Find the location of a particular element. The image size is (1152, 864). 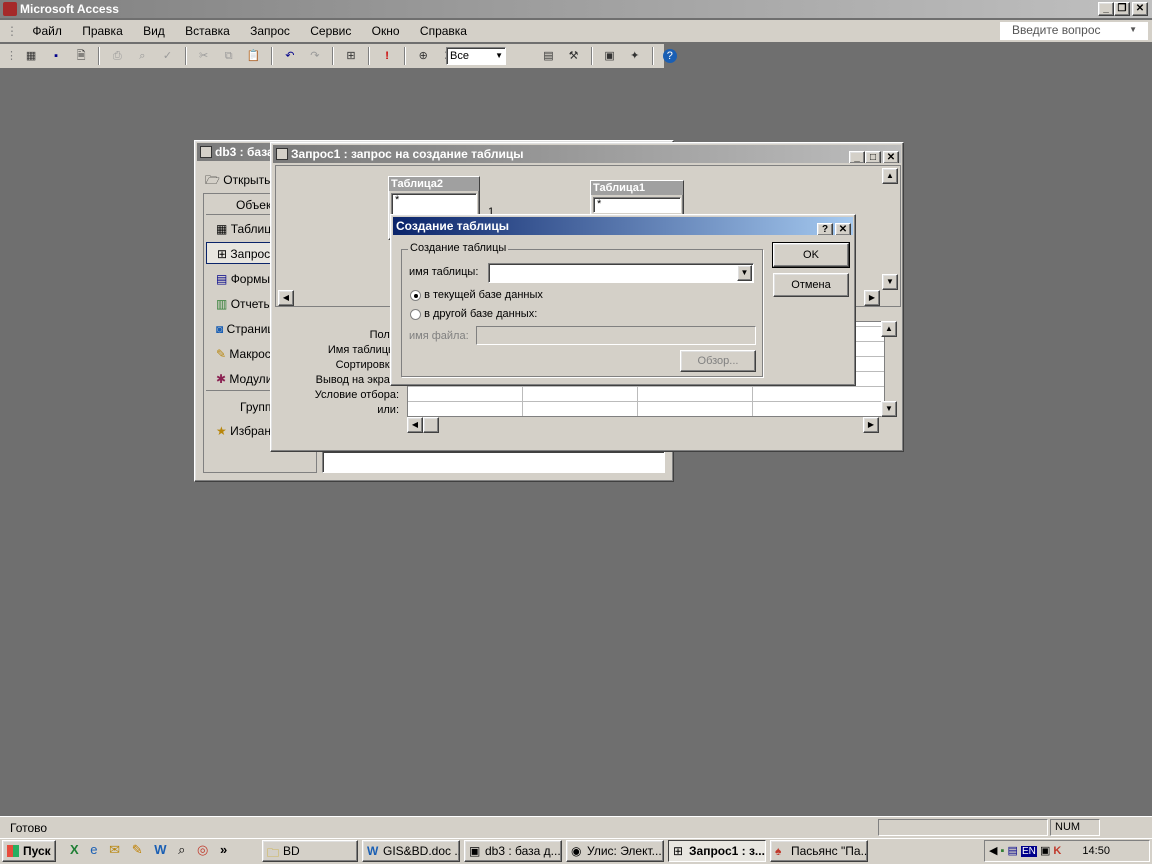

spelling-icon: ✓ is located at coordinates (167, 56).